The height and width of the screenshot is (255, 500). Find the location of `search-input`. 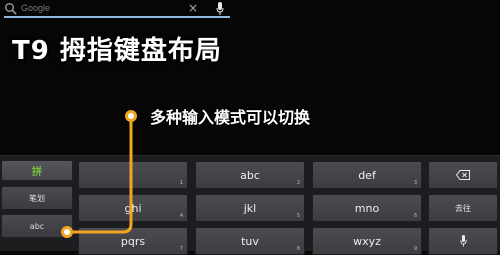

search-input is located at coordinates (101, 8).